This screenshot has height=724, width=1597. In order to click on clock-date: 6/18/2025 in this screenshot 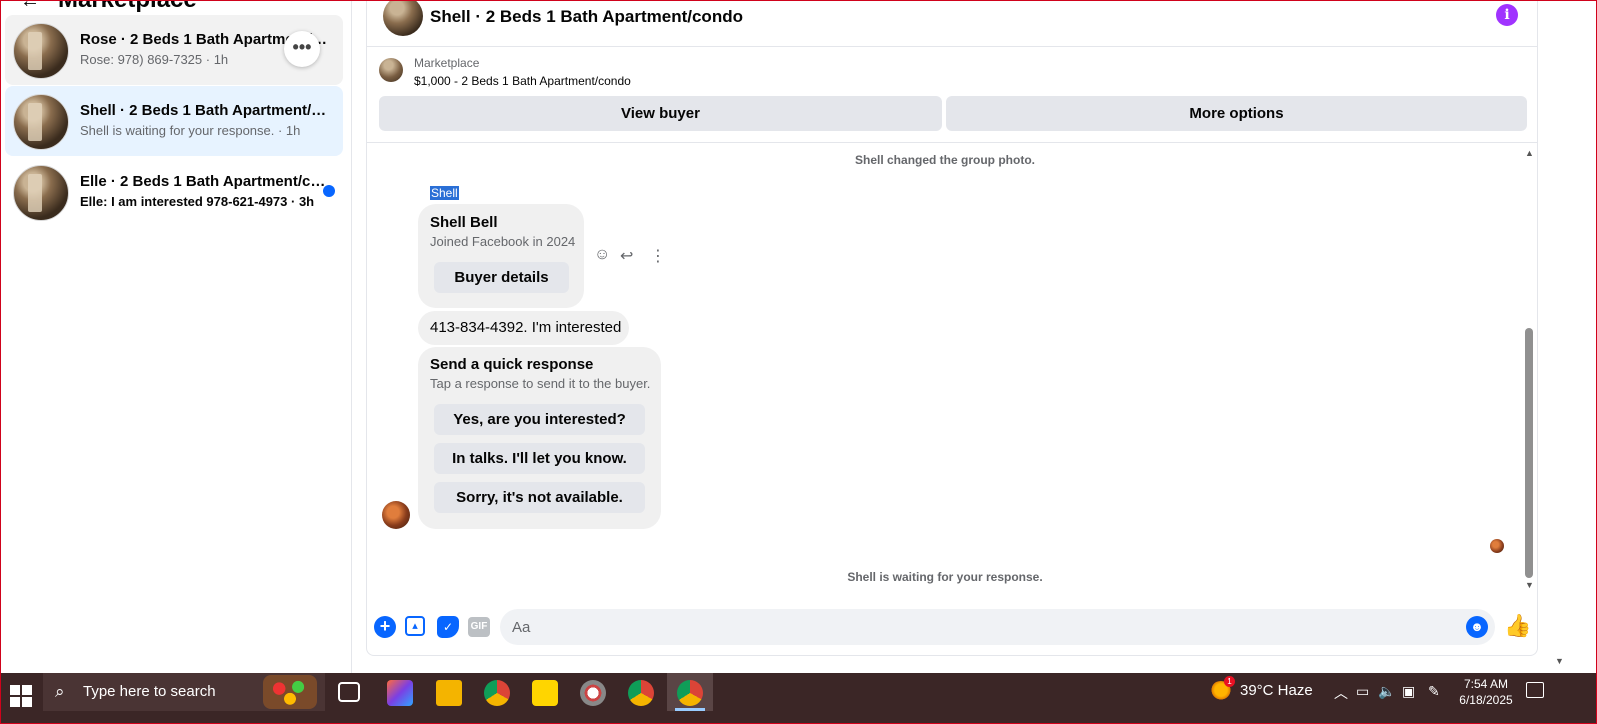, I will do `click(1486, 700)`.